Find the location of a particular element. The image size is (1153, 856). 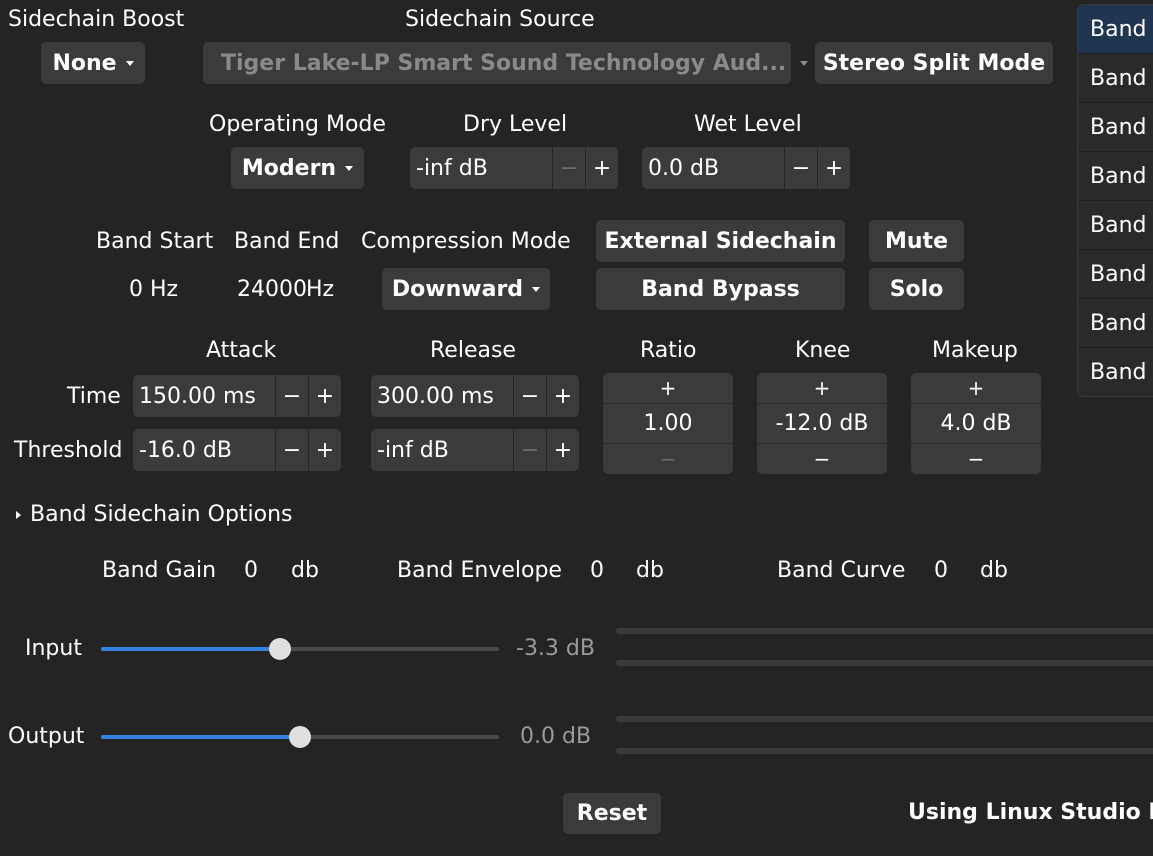

band-end-label: Band End is located at coordinates (287, 241).